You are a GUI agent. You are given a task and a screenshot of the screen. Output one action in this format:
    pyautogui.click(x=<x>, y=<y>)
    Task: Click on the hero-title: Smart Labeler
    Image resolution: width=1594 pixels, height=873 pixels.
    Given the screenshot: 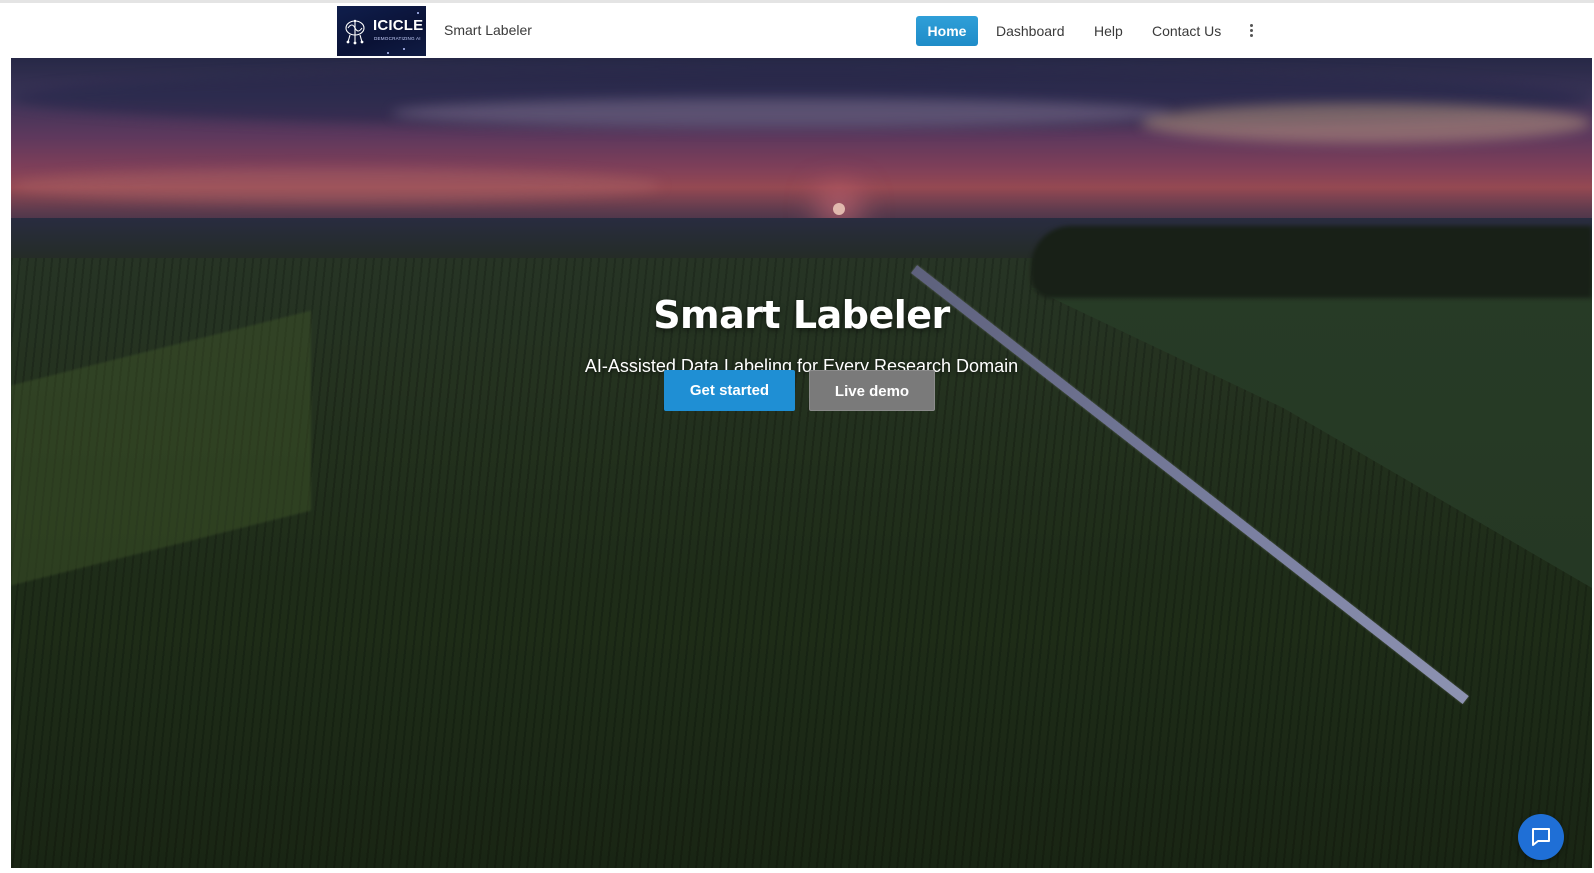 What is the action you would take?
    pyautogui.click(x=801, y=315)
    